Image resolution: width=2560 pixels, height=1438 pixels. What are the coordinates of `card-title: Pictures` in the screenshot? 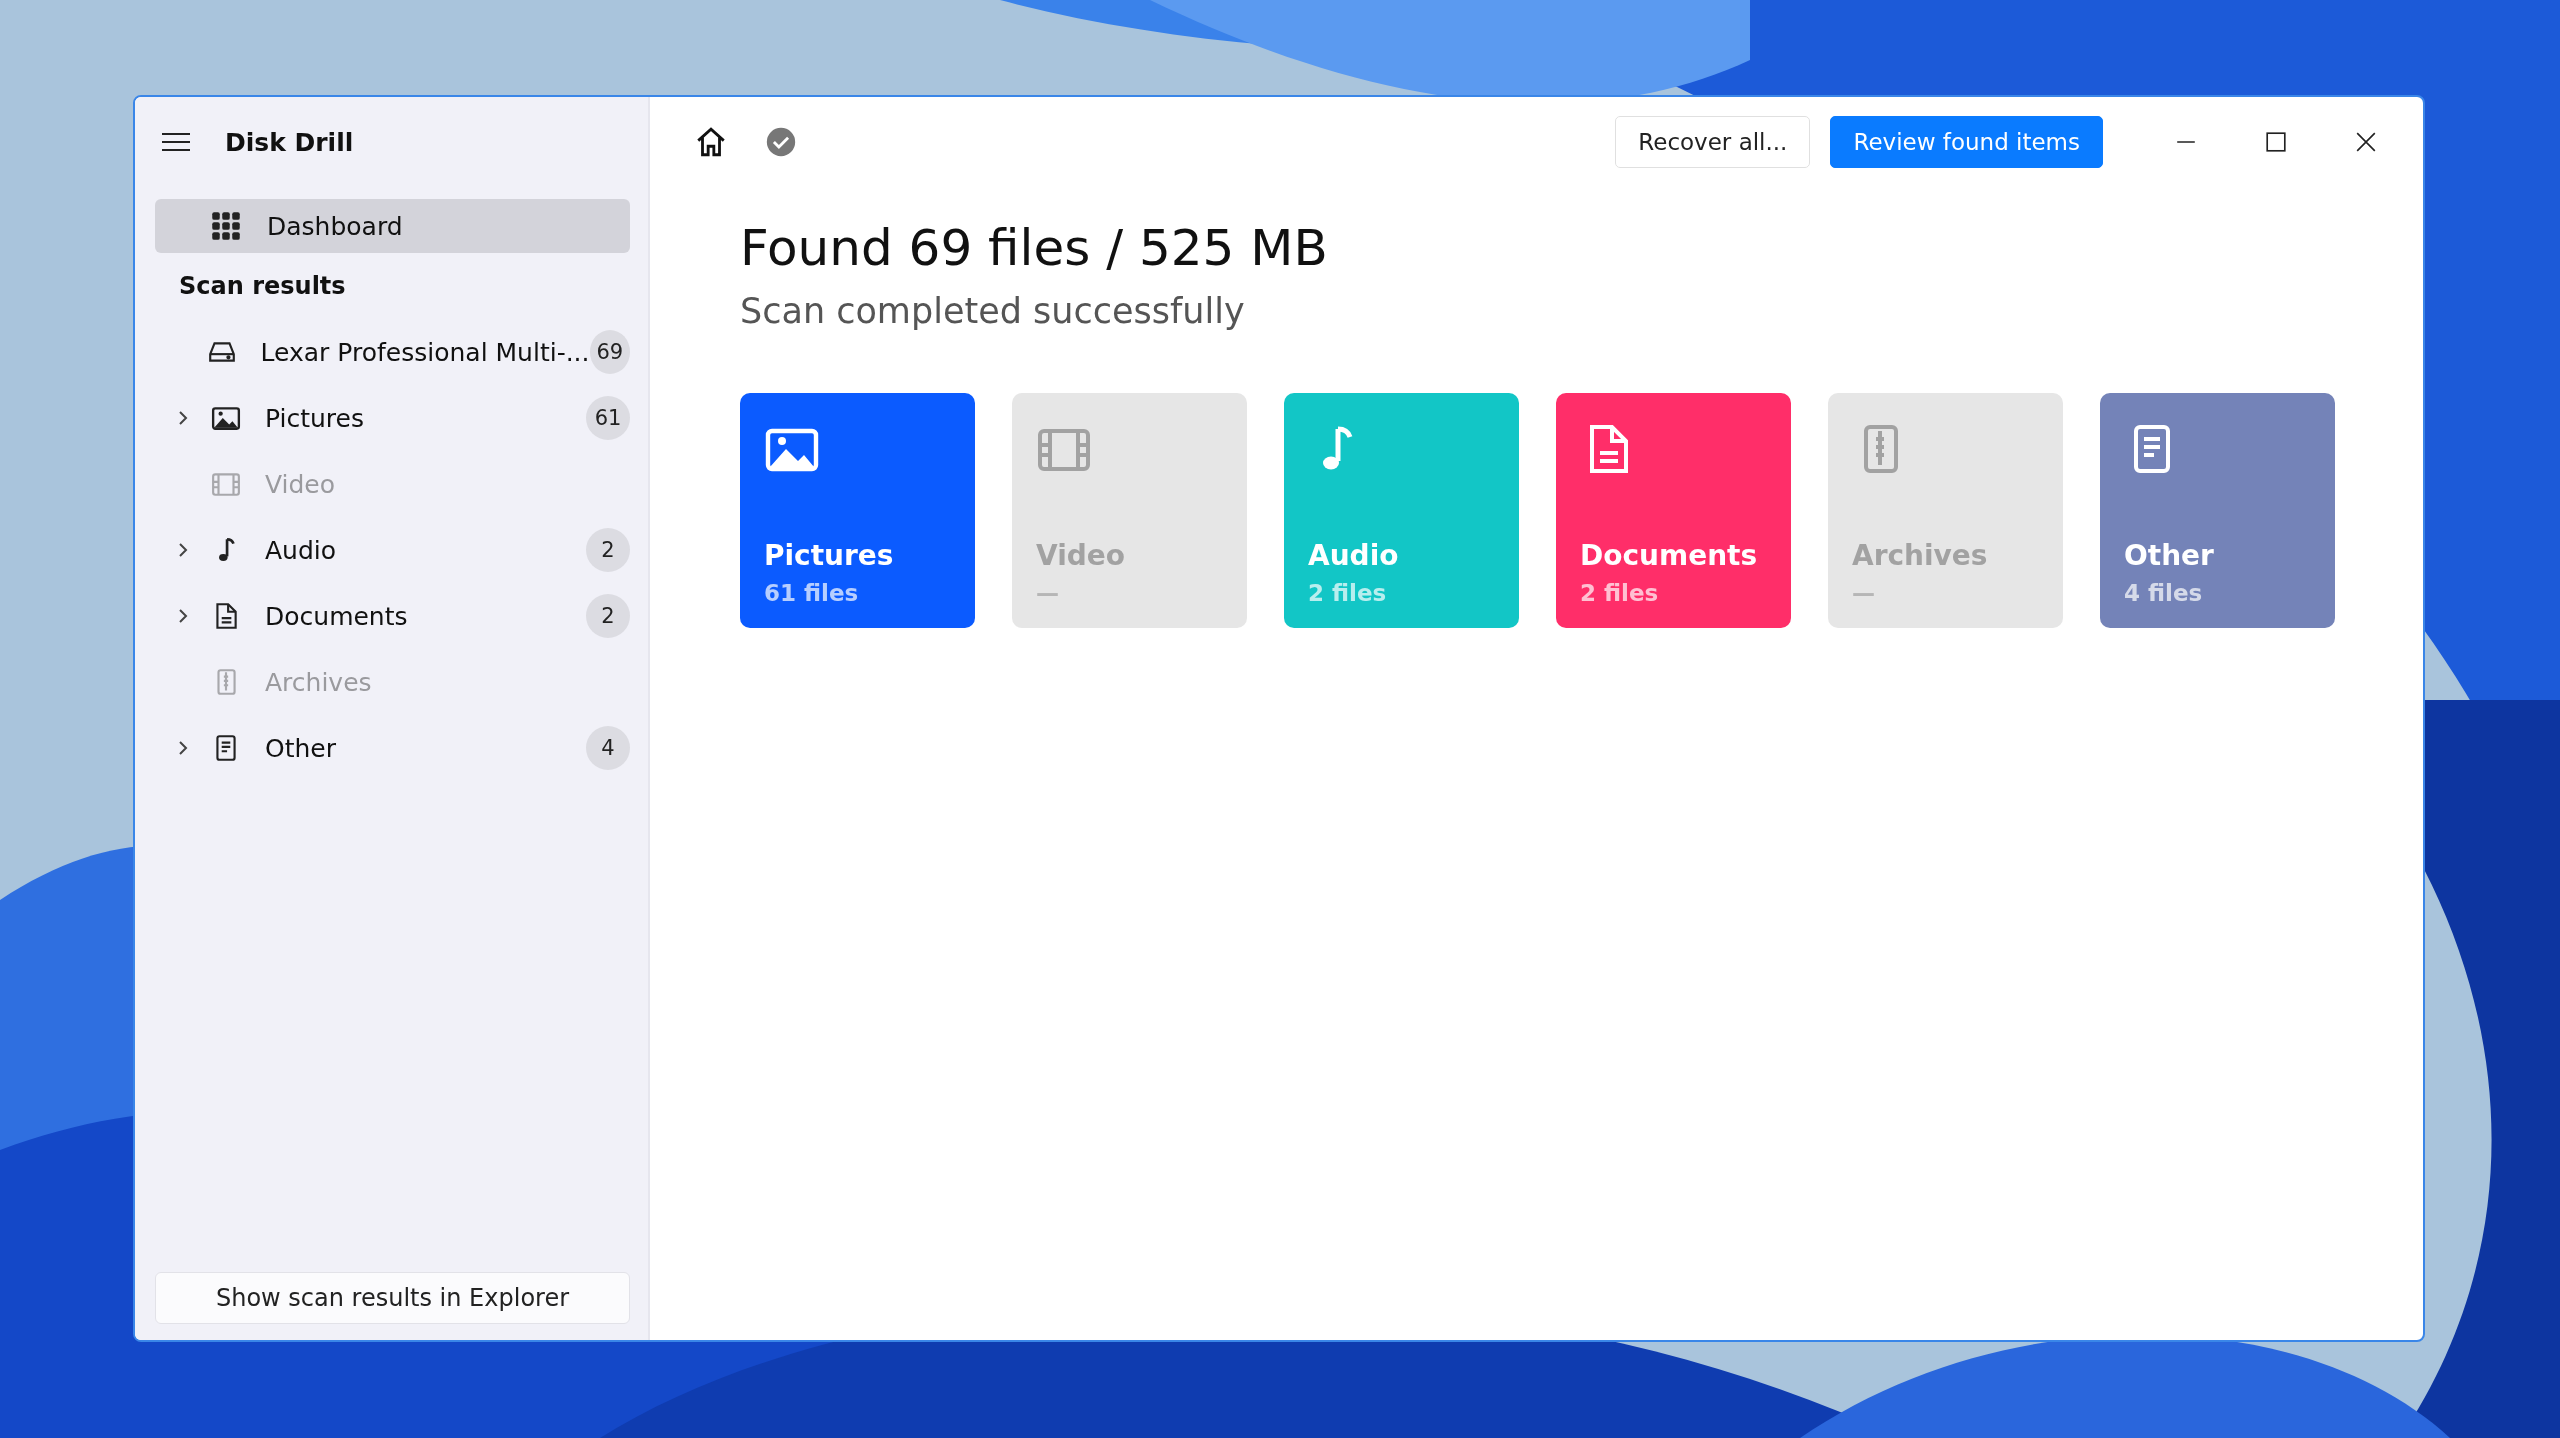 It's located at (829, 555).